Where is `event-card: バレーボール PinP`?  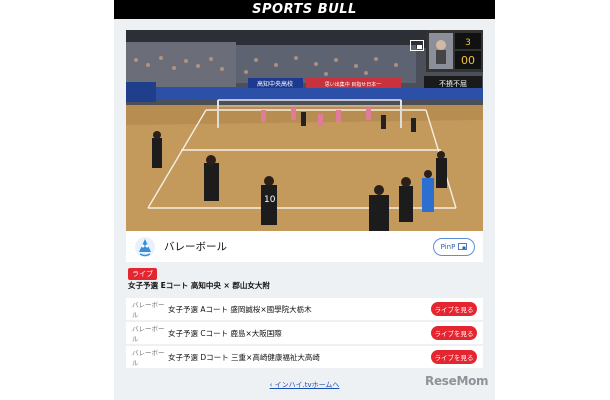
event-card: バレーボール PinP is located at coordinates (304, 246).